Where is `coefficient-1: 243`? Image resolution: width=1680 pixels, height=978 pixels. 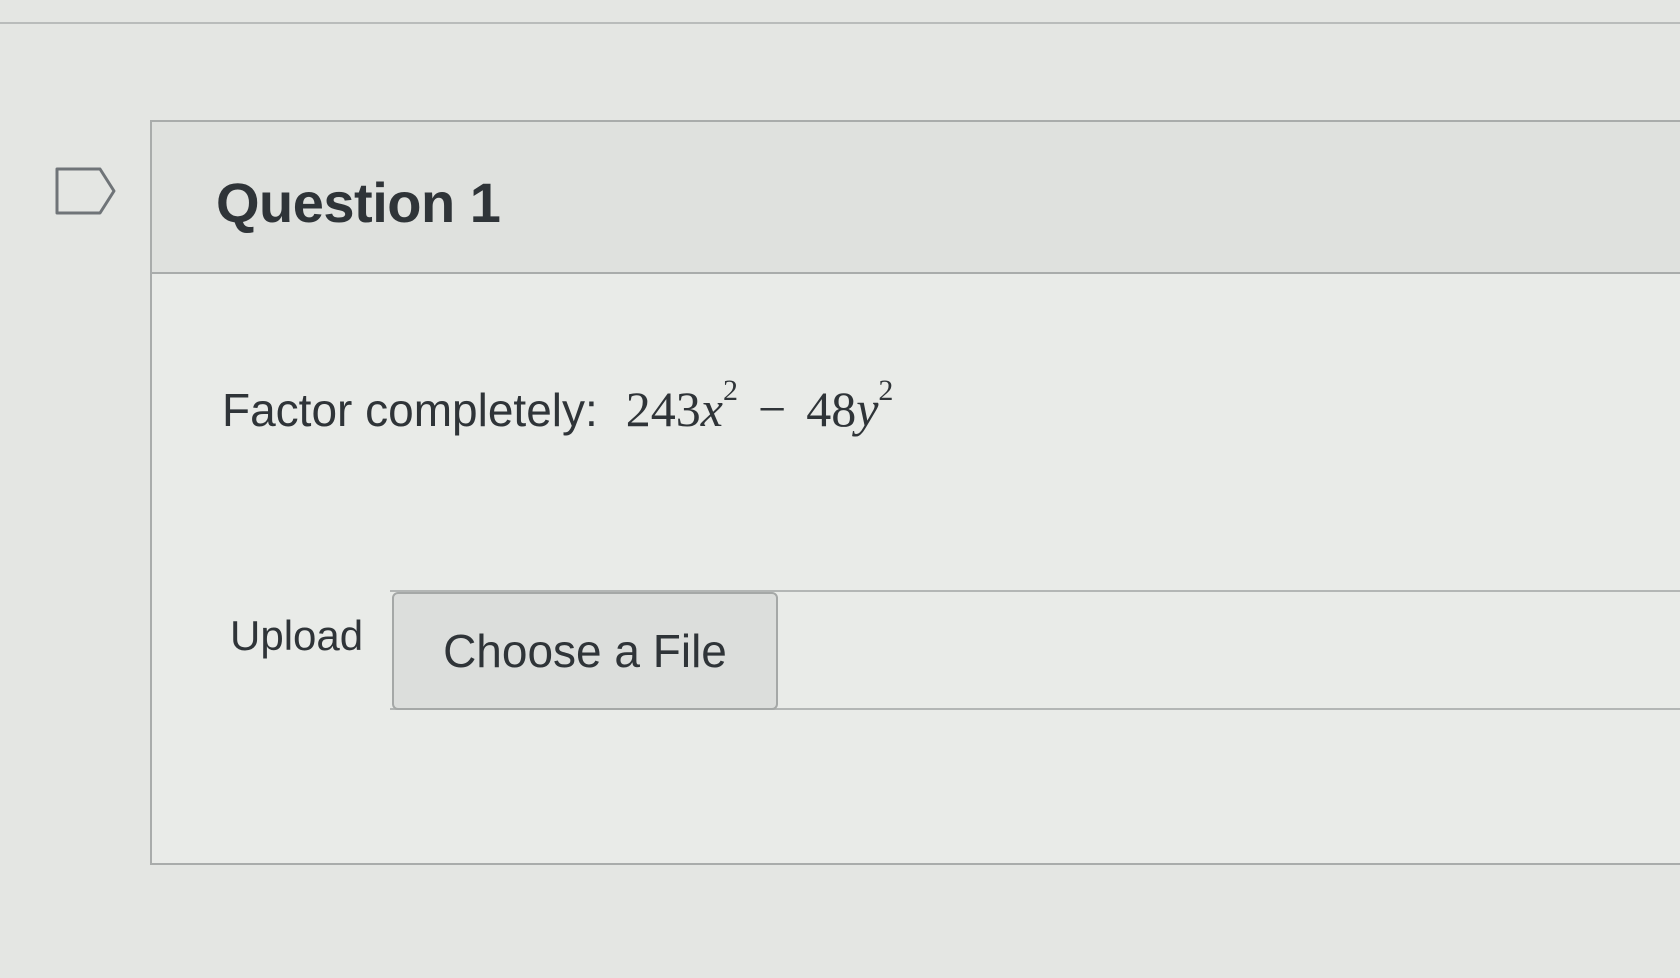
coefficient-1: 243 is located at coordinates (663, 409).